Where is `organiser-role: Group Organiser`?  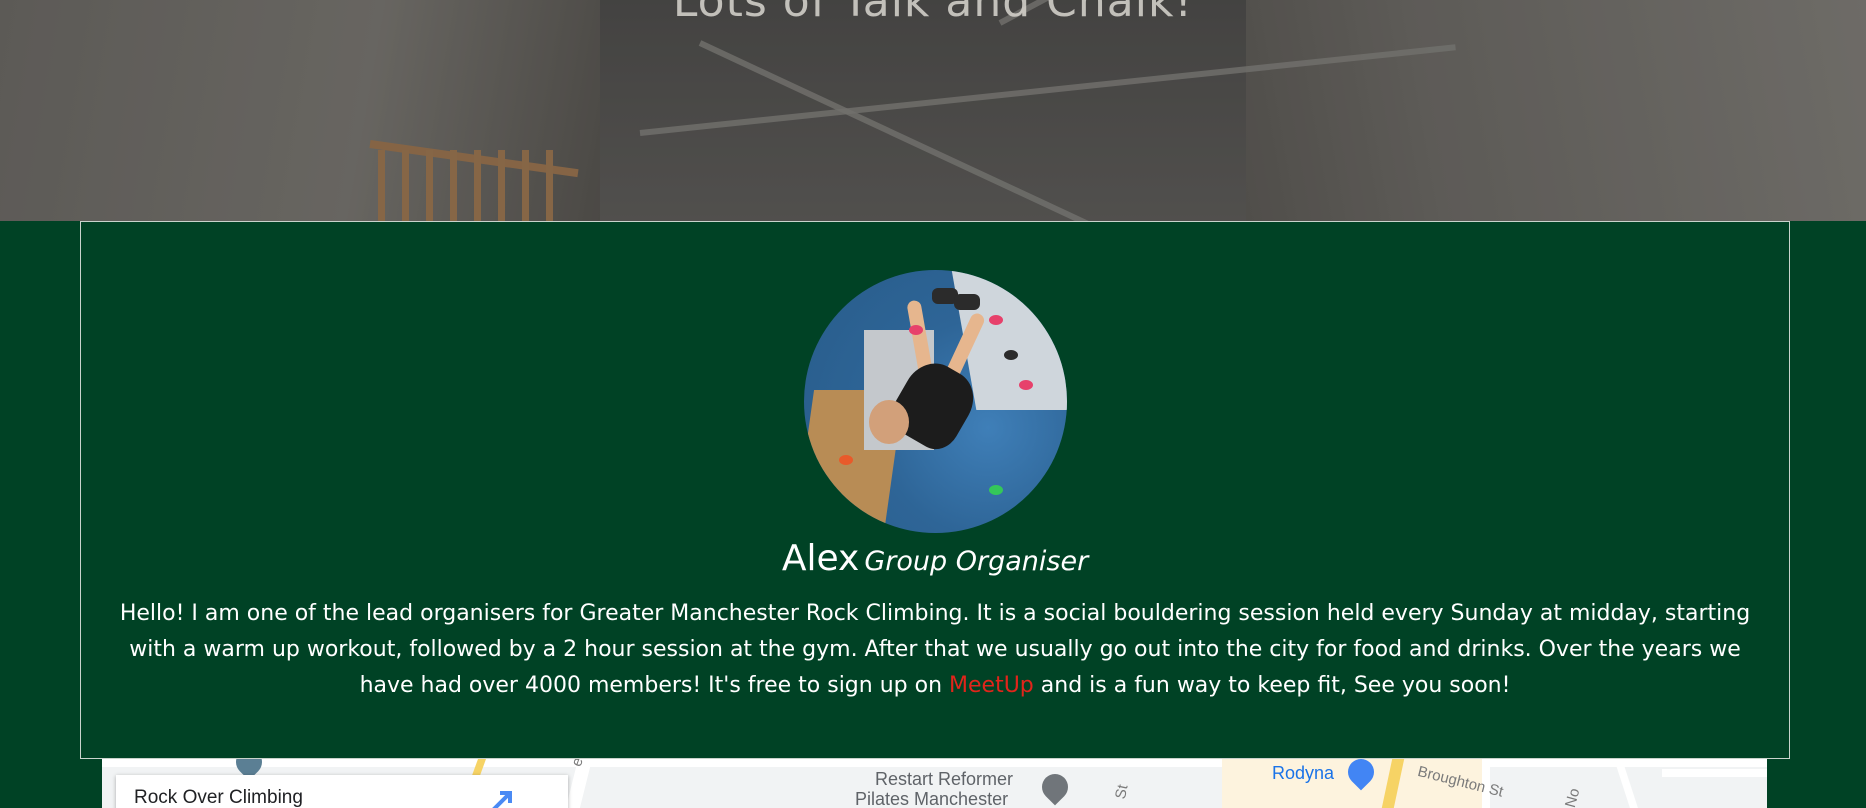 organiser-role: Group Organiser is located at coordinates (976, 561).